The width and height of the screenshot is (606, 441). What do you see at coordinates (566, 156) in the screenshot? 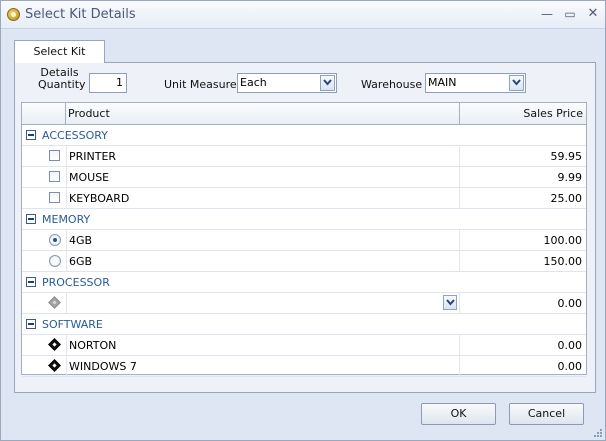
I see `price-cell: 59.95` at bounding box center [566, 156].